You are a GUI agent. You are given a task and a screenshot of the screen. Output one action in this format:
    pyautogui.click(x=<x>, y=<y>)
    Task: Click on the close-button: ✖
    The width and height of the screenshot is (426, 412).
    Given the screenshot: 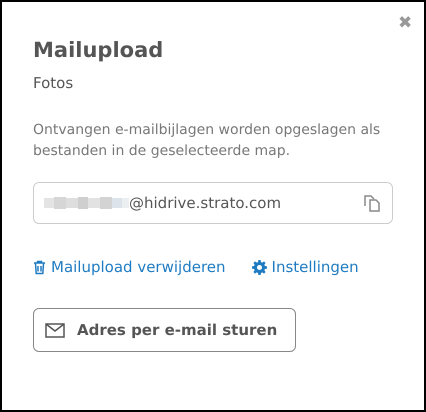 What is the action you would take?
    pyautogui.click(x=405, y=22)
    